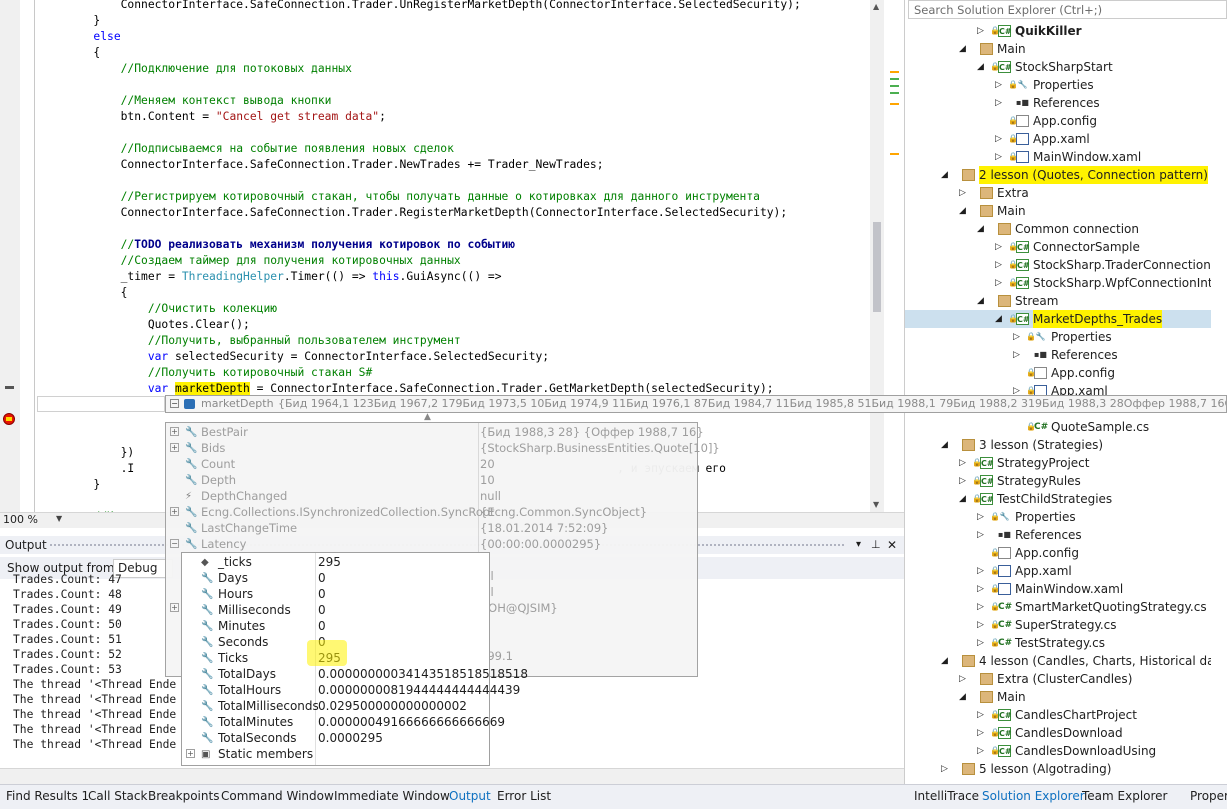 Image resolution: width=1227 pixels, height=809 pixels. Describe the element at coordinates (117, 796) in the screenshot. I see `tab-call-stack: Call Stack` at that location.